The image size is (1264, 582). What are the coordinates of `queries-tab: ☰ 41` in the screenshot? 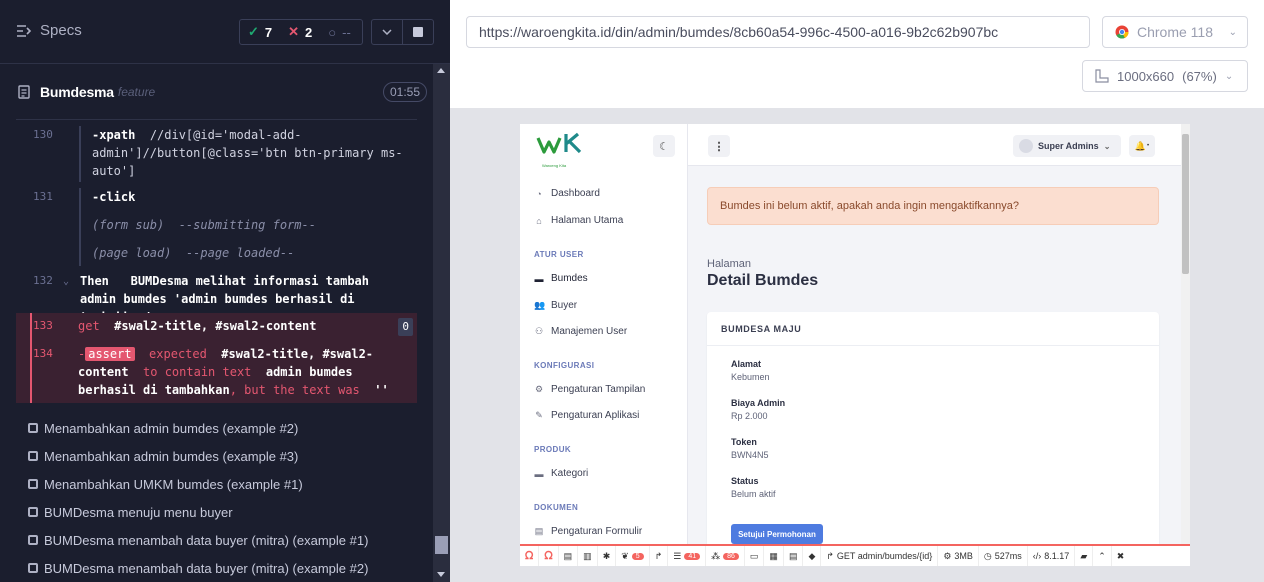 It's located at (687, 556).